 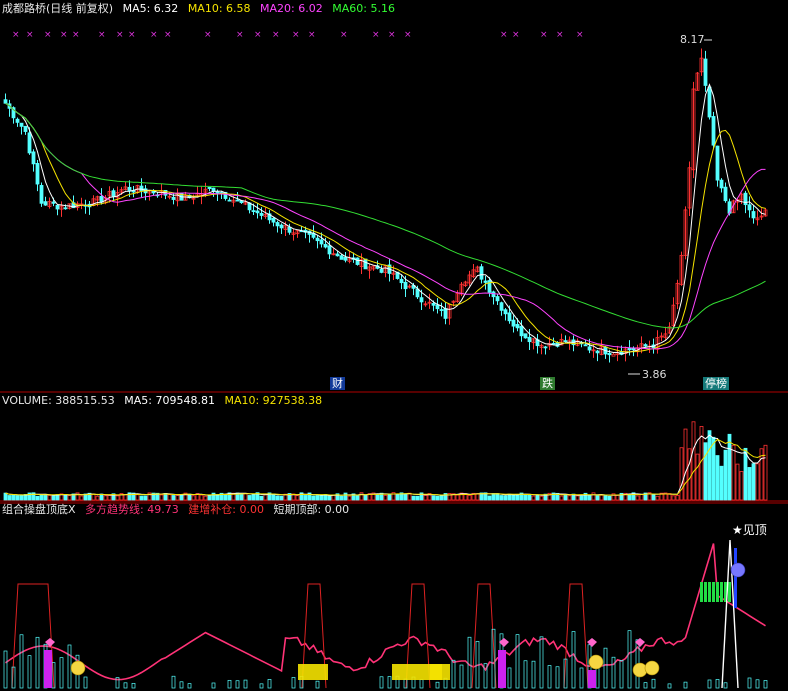 What do you see at coordinates (735, 578) in the screenshot?
I see `blue-bar` at bounding box center [735, 578].